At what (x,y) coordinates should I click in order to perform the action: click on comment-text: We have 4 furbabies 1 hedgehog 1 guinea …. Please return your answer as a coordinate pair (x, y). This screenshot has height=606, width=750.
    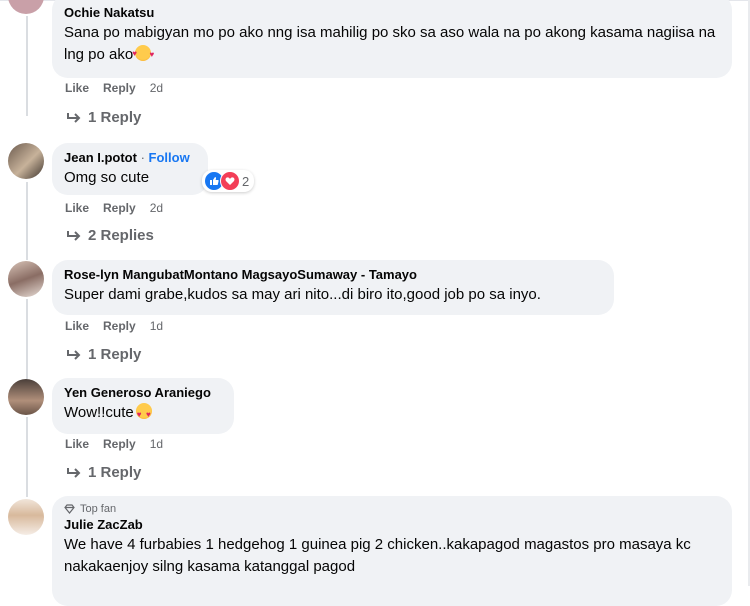
    Looking at the image, I should click on (377, 555).